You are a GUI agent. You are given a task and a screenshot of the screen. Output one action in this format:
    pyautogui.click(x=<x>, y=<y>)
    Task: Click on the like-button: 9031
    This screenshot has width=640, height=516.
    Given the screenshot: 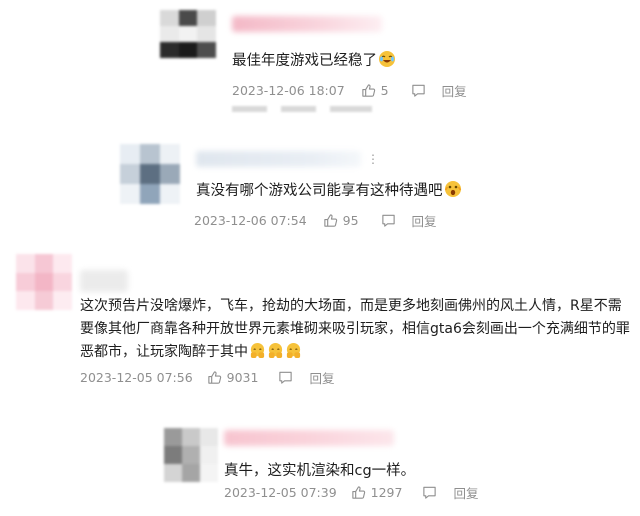 What is the action you would take?
    pyautogui.click(x=233, y=377)
    